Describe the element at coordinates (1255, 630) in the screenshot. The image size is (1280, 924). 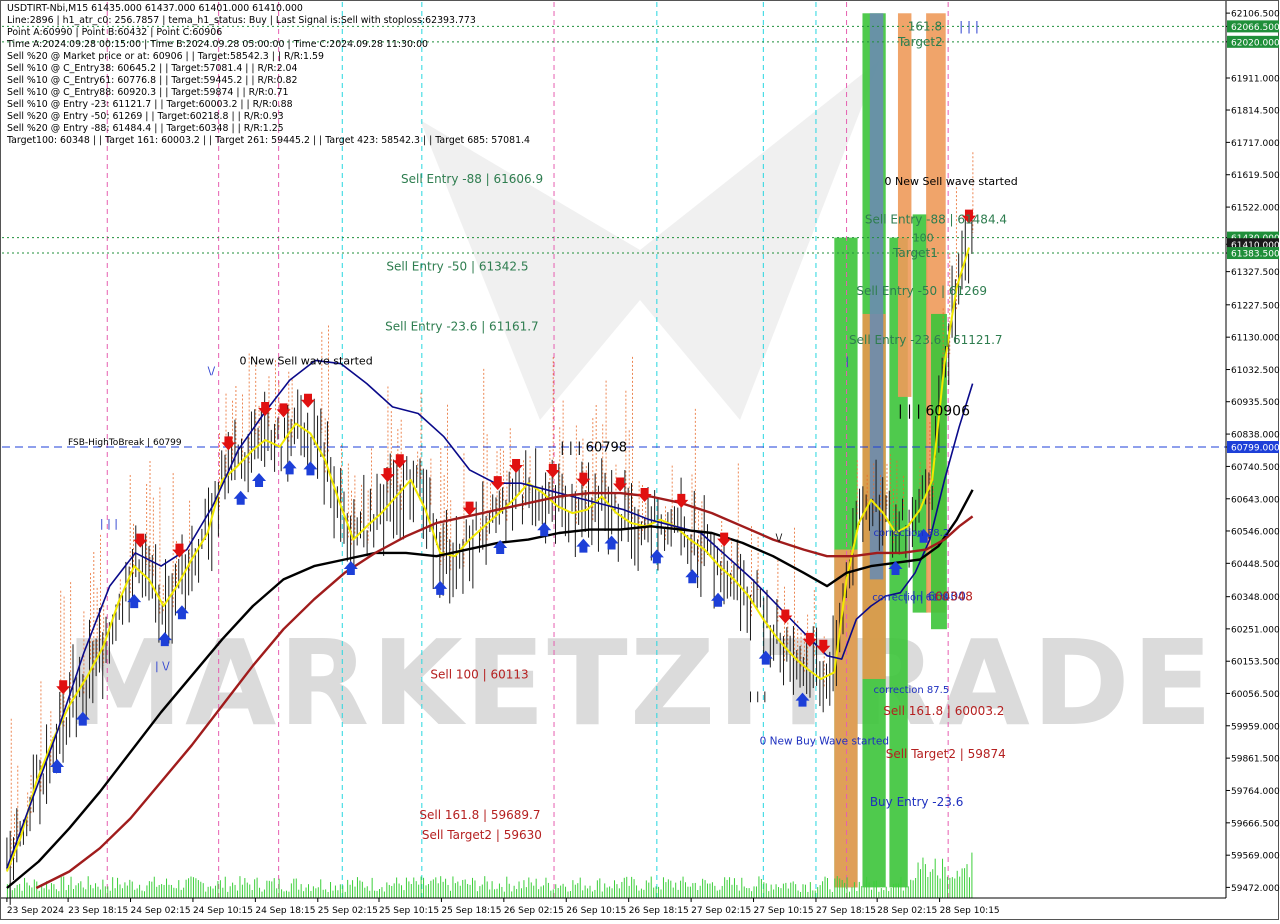
I see `price-tick-label: 60251.000` at that location.